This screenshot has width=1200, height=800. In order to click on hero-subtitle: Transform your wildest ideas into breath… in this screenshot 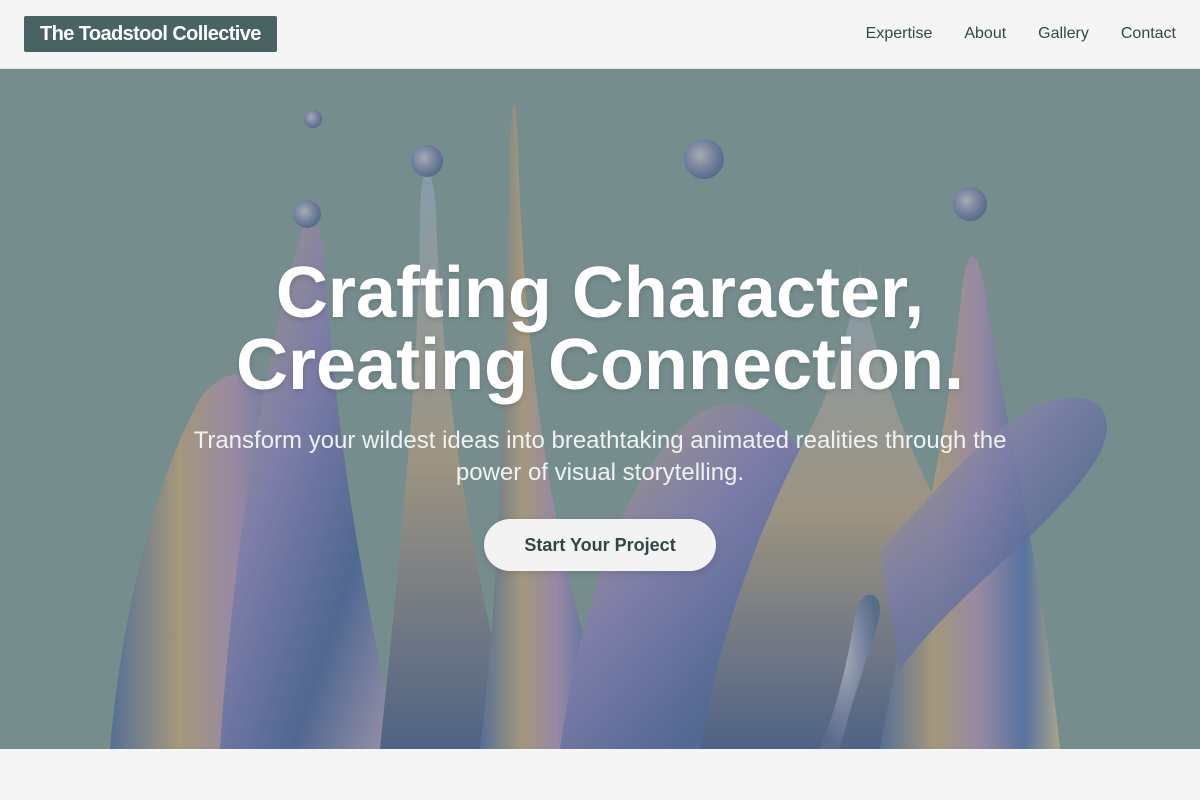, I will do `click(600, 456)`.